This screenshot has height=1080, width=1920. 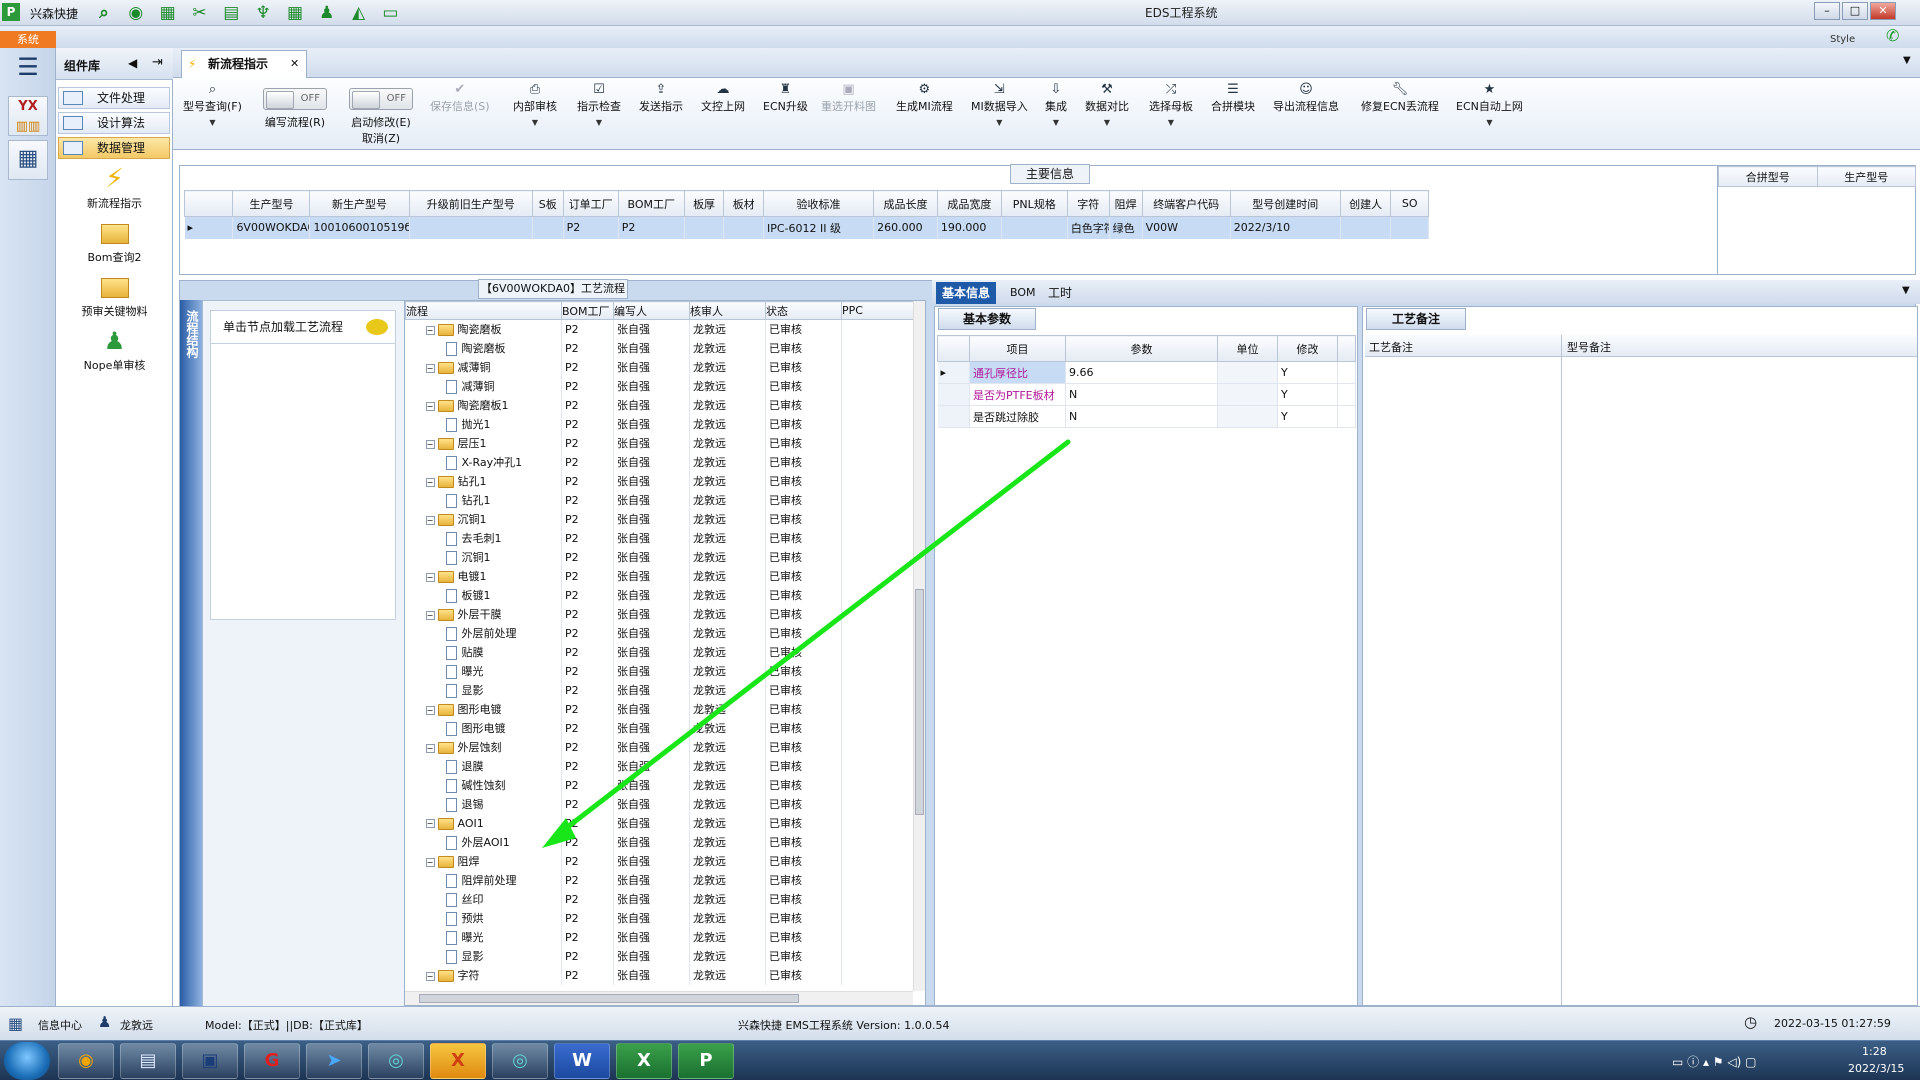 I want to click on taskbar-app-eds: P, so click(x=706, y=1061).